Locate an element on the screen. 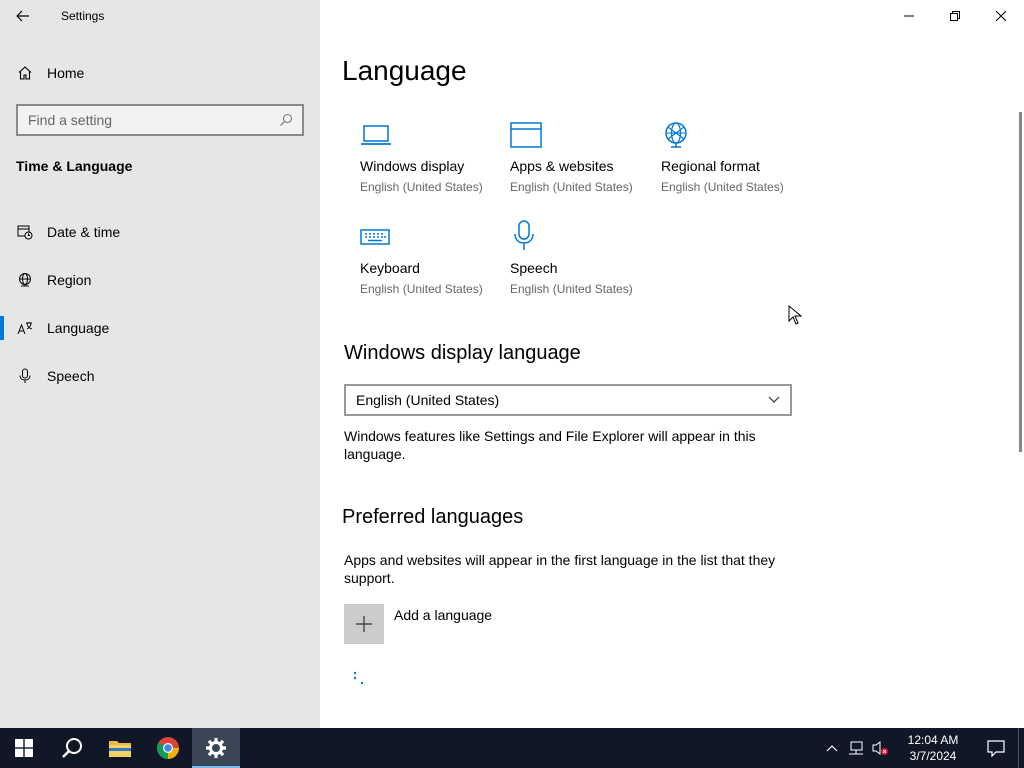  system-tray: 12:04 AM 3/7/2024 is located at coordinates (922, 748).